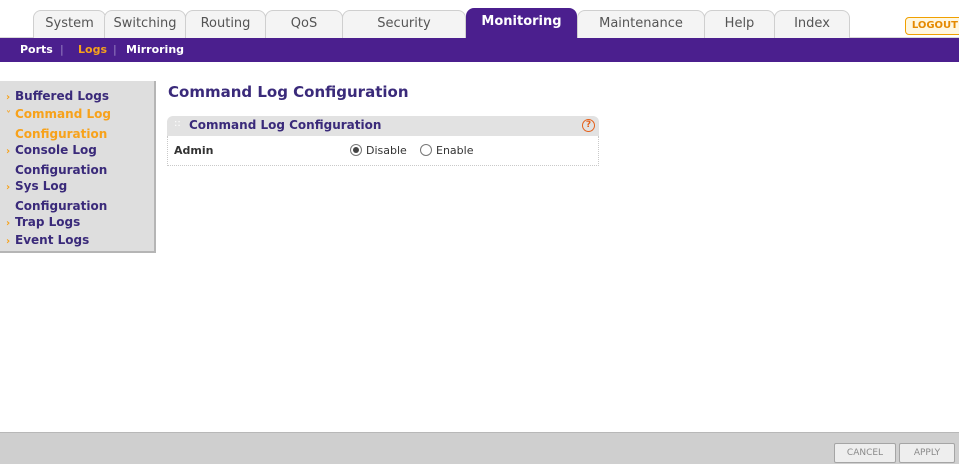  I want to click on tab-switching: Switching, so click(145, 24).